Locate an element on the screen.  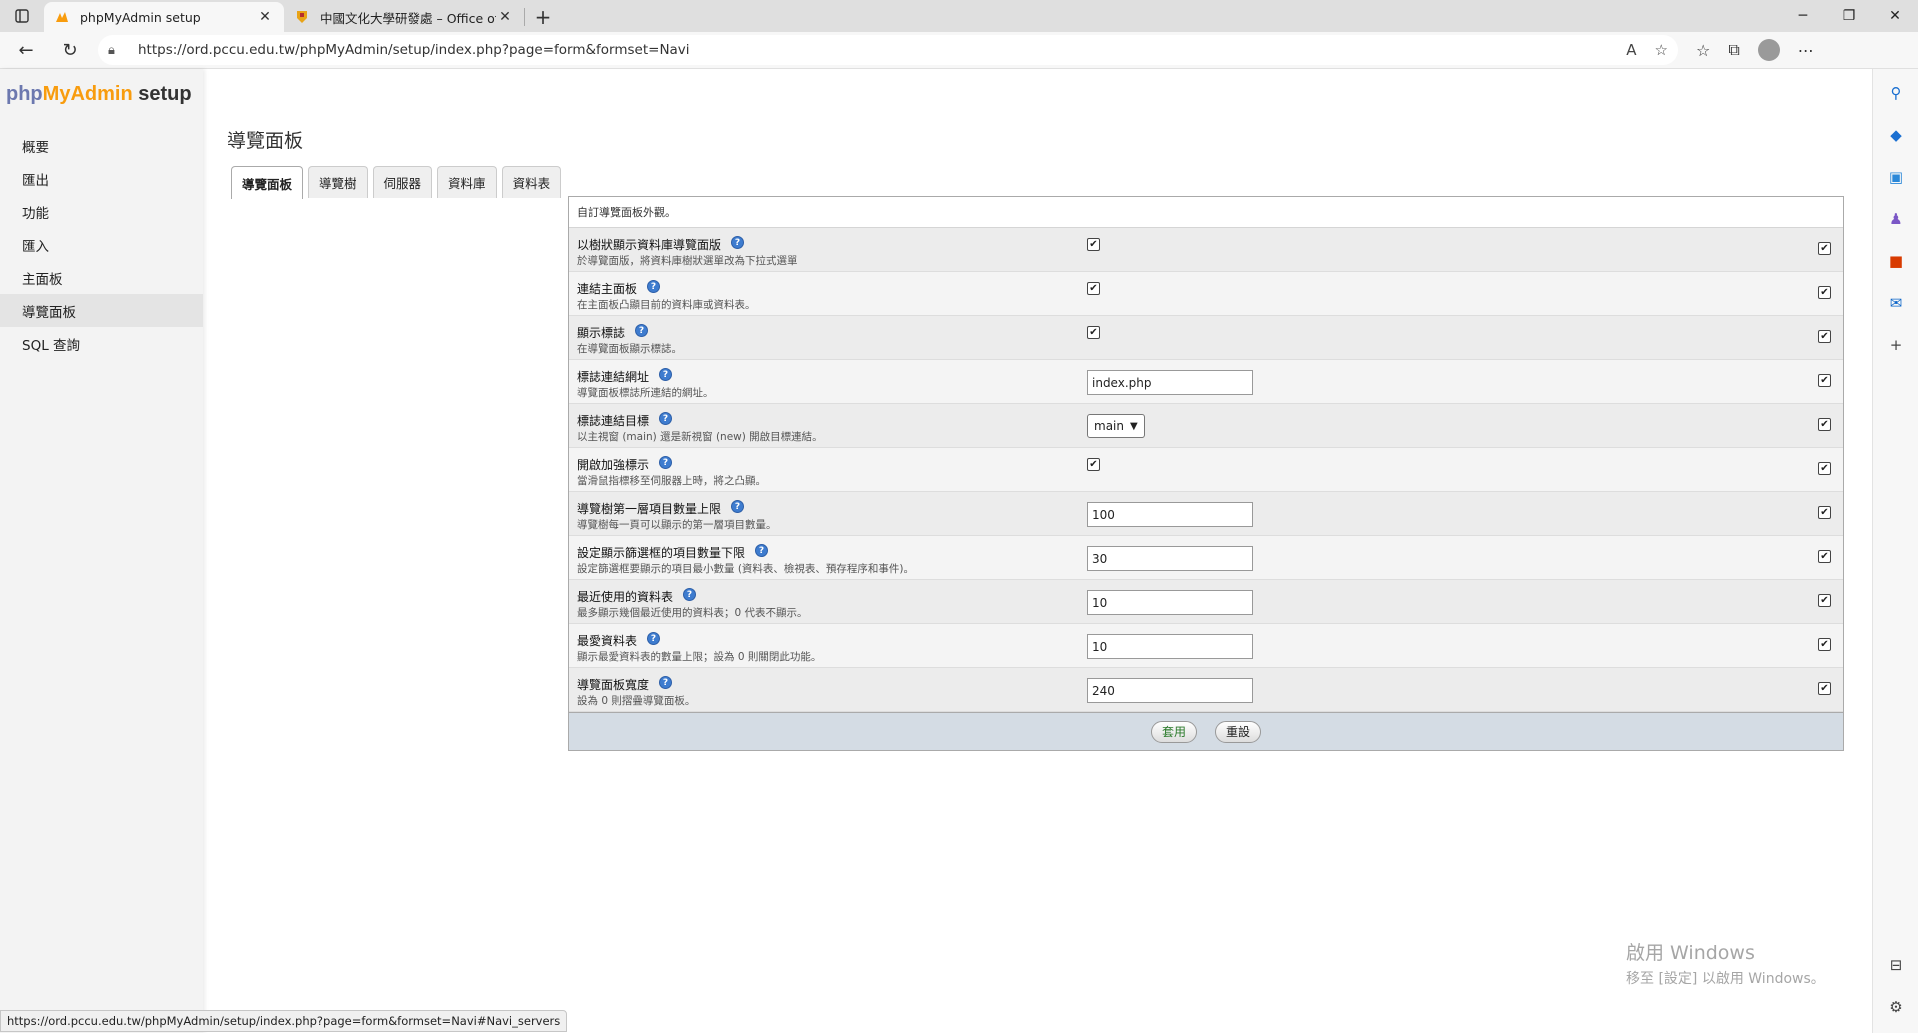
read-aloud-icon: A is located at coordinates (1631, 50).